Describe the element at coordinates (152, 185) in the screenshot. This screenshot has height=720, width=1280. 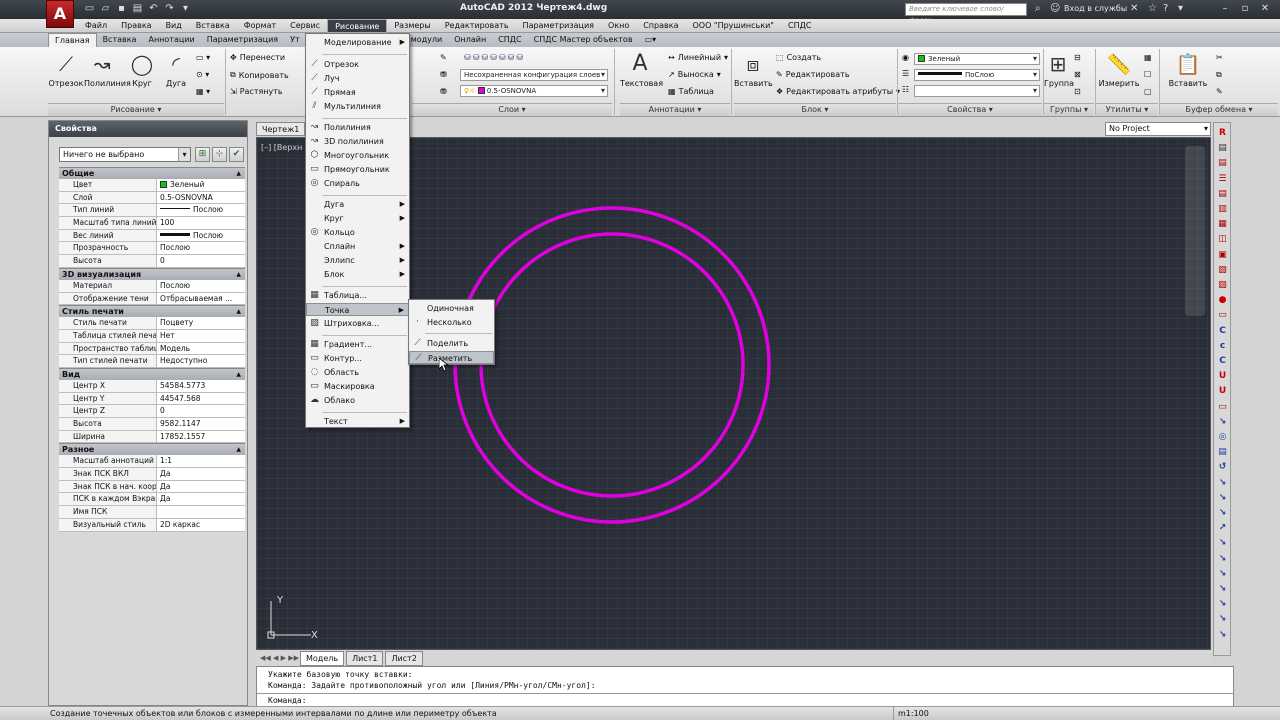
I see `property-row: Цвет Зеленый` at that location.